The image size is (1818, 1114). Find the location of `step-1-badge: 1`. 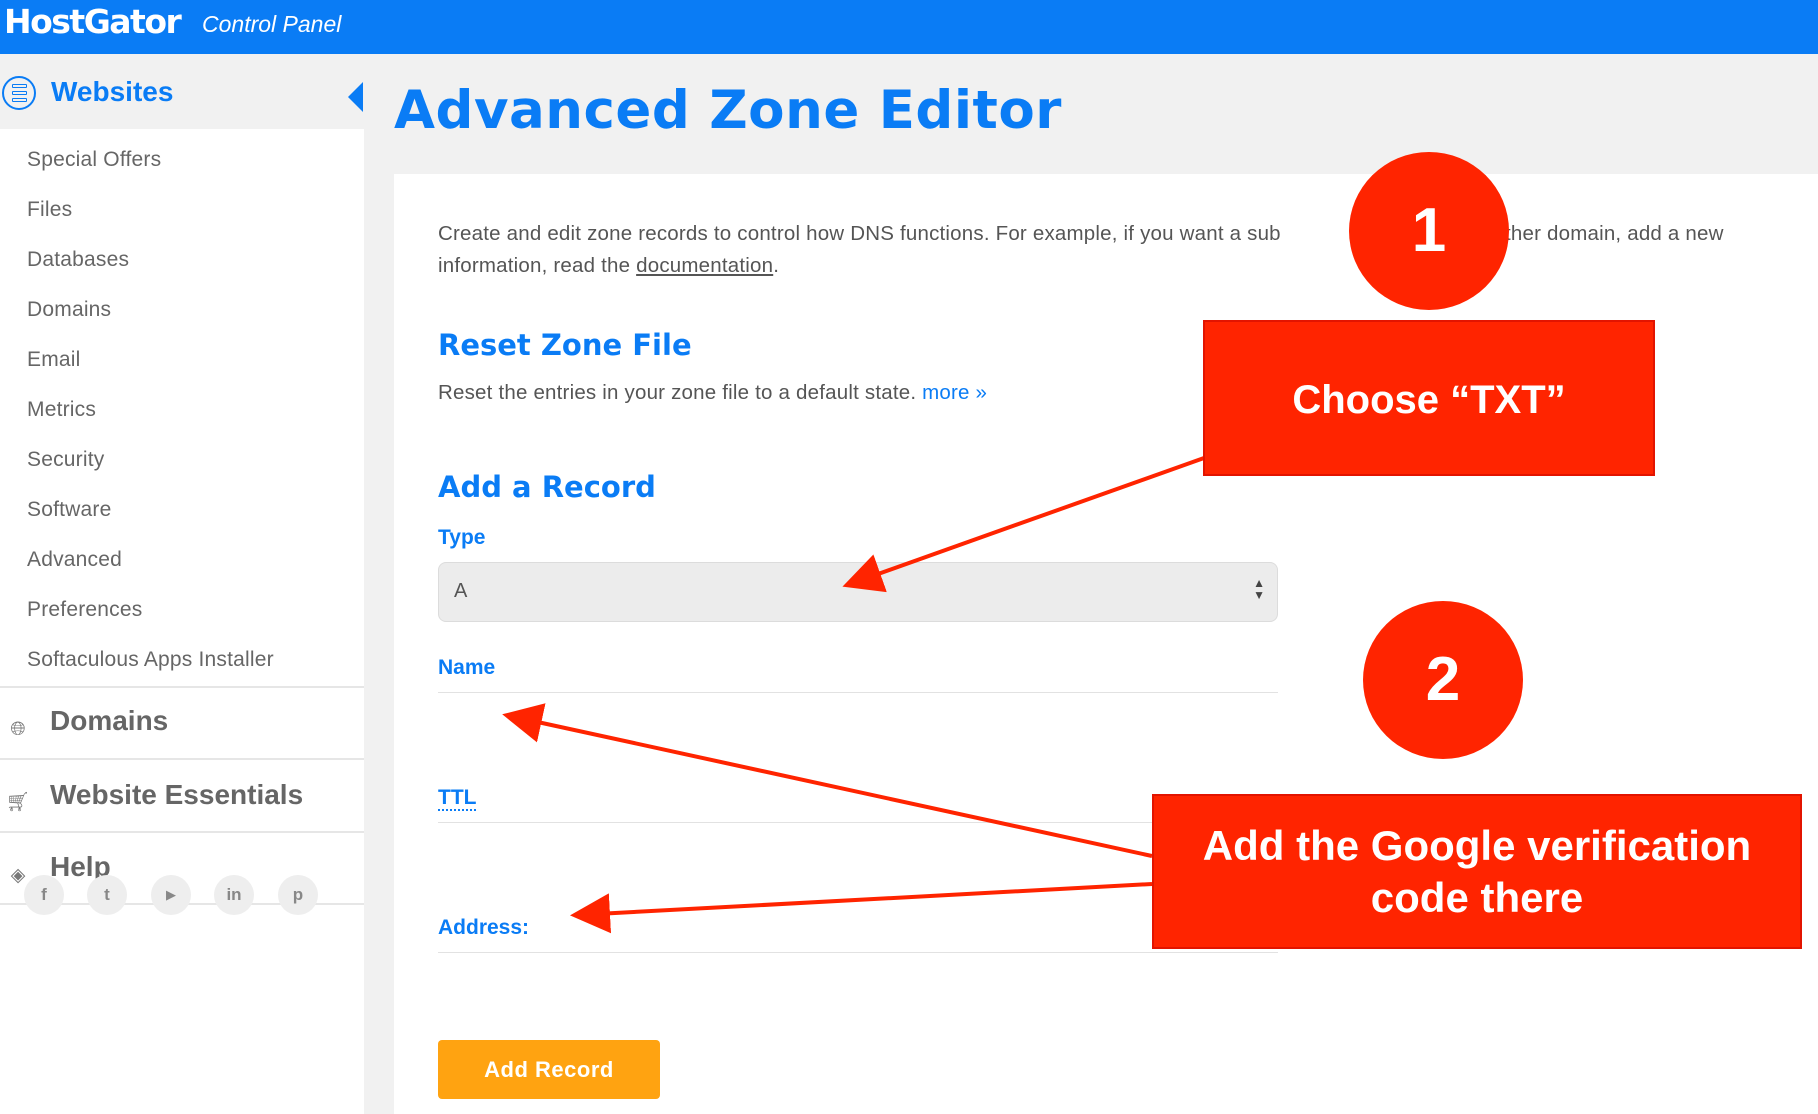

step-1-badge: 1 is located at coordinates (1429, 231).